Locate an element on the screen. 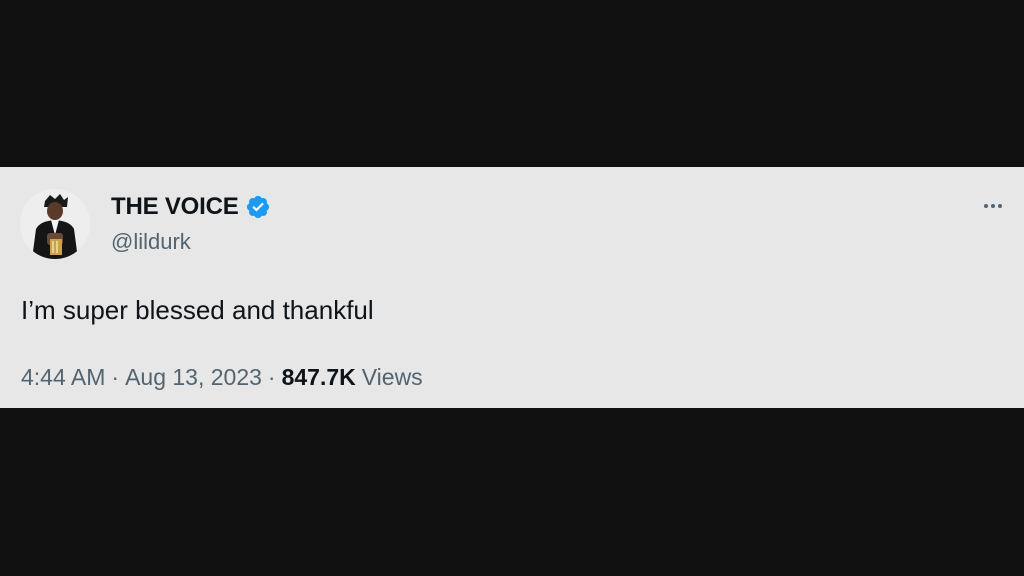 The width and height of the screenshot is (1024, 576). views-label: Views is located at coordinates (392, 377).